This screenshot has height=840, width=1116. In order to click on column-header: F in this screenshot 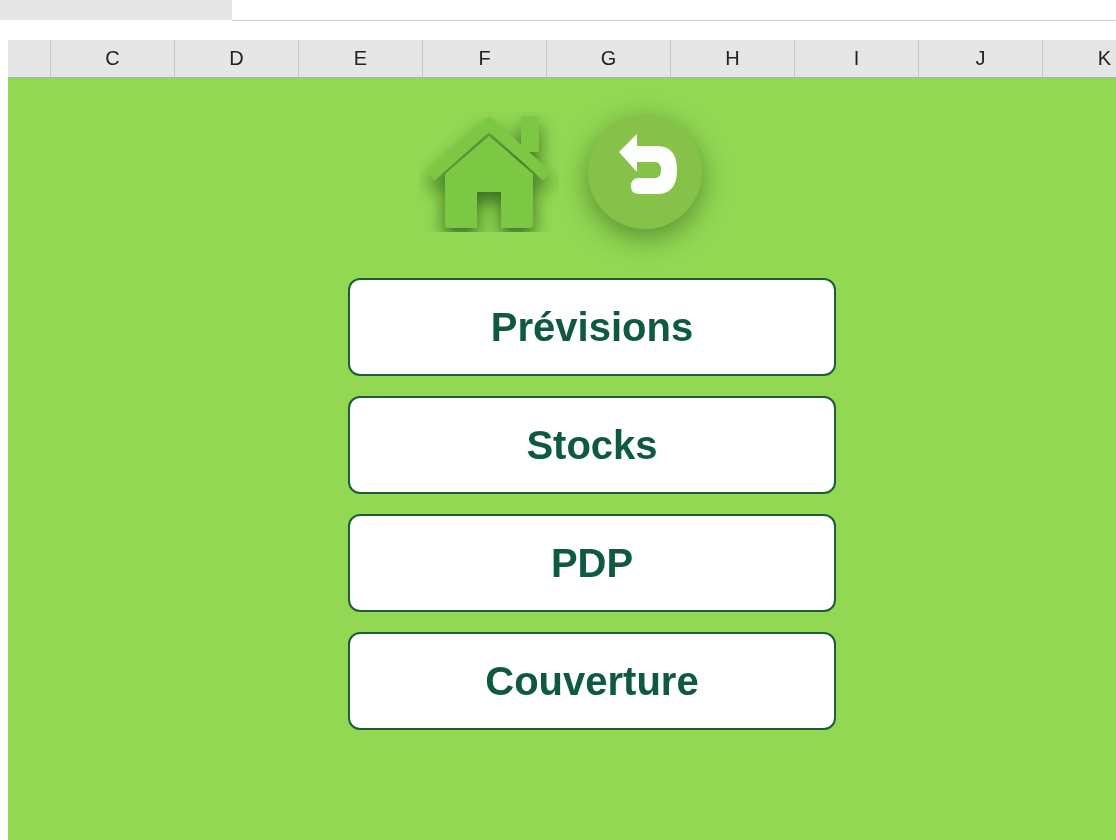, I will do `click(485, 58)`.